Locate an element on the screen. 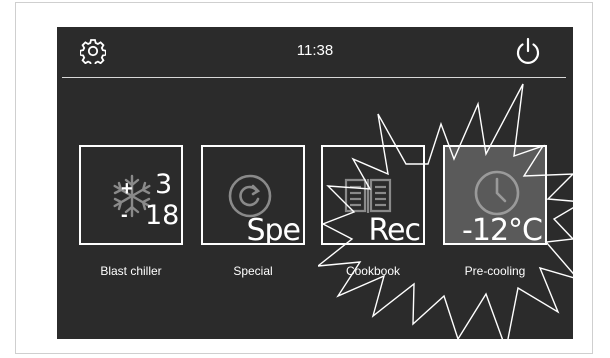  blast-chiller-label: Blast chiller is located at coordinates (131, 271).